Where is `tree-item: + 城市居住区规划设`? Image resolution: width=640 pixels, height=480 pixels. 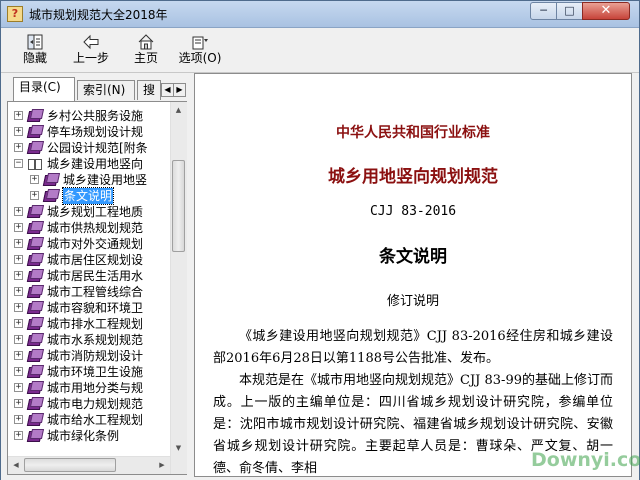
tree-item: + 城市居住区规划设 is located at coordinates (90, 260).